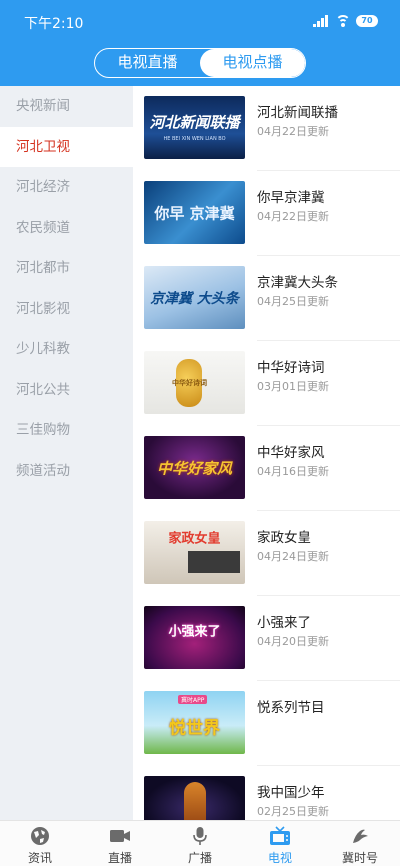 The height and width of the screenshot is (866, 400). What do you see at coordinates (66, 228) in the screenshot?
I see `sidebar-item-farmer-channel: 农民频道` at bounding box center [66, 228].